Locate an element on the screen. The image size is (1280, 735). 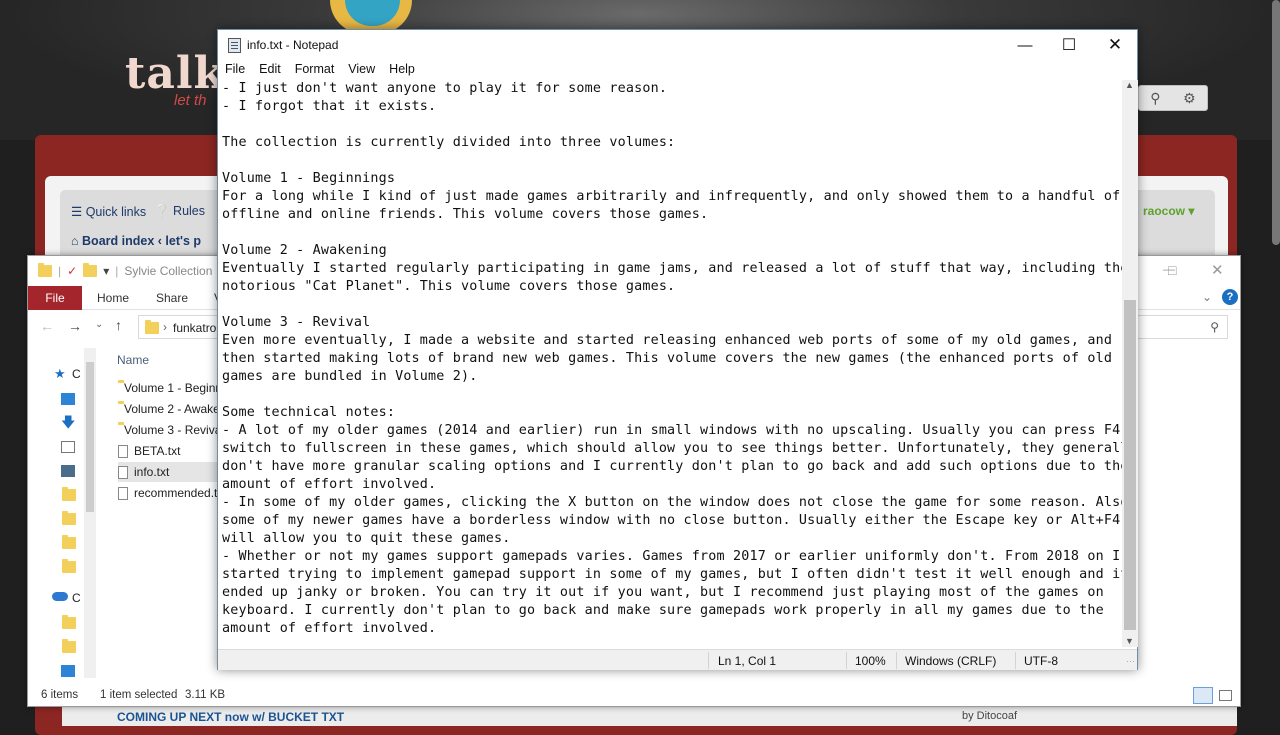
column-header-name: Name is located at coordinates (133, 360).